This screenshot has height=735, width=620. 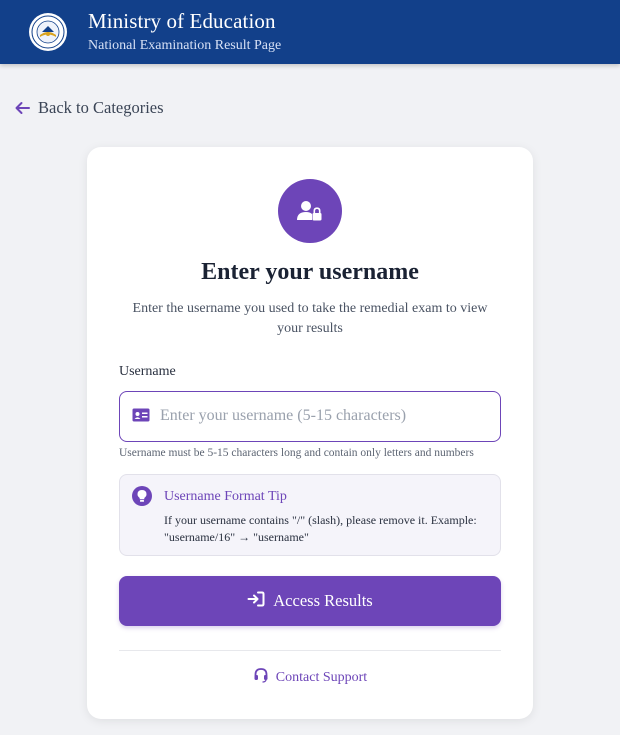 I want to click on headset-icon, so click(x=261, y=677).